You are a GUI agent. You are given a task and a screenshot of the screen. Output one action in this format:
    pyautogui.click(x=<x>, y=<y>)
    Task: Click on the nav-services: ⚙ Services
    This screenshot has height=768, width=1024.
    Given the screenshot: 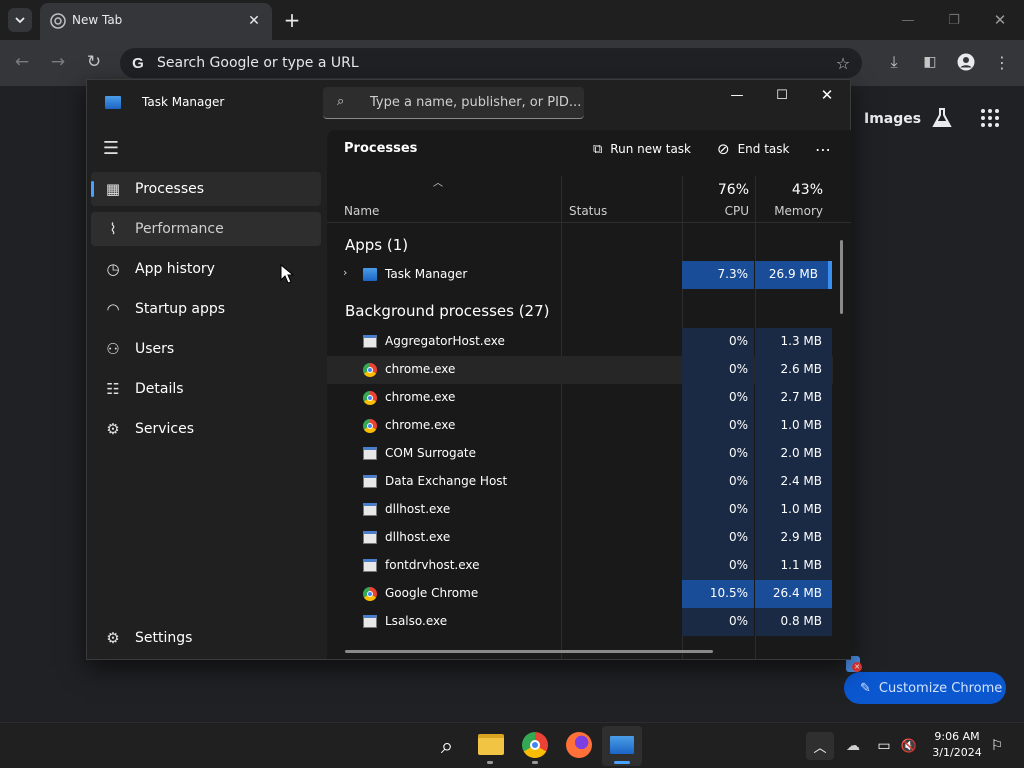 What is the action you would take?
    pyautogui.click(x=206, y=429)
    